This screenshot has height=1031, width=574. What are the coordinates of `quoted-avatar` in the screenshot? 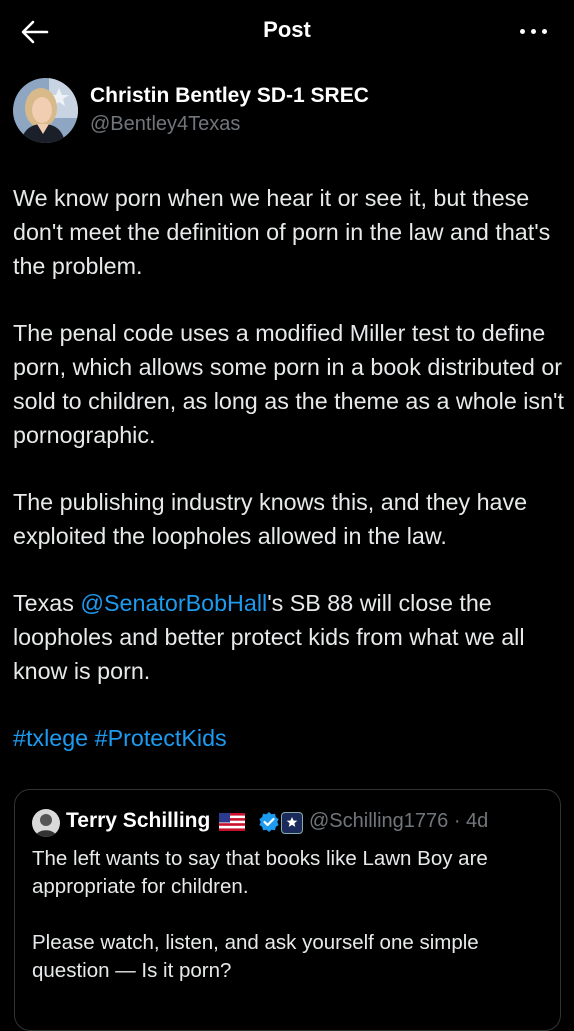 It's located at (46, 823).